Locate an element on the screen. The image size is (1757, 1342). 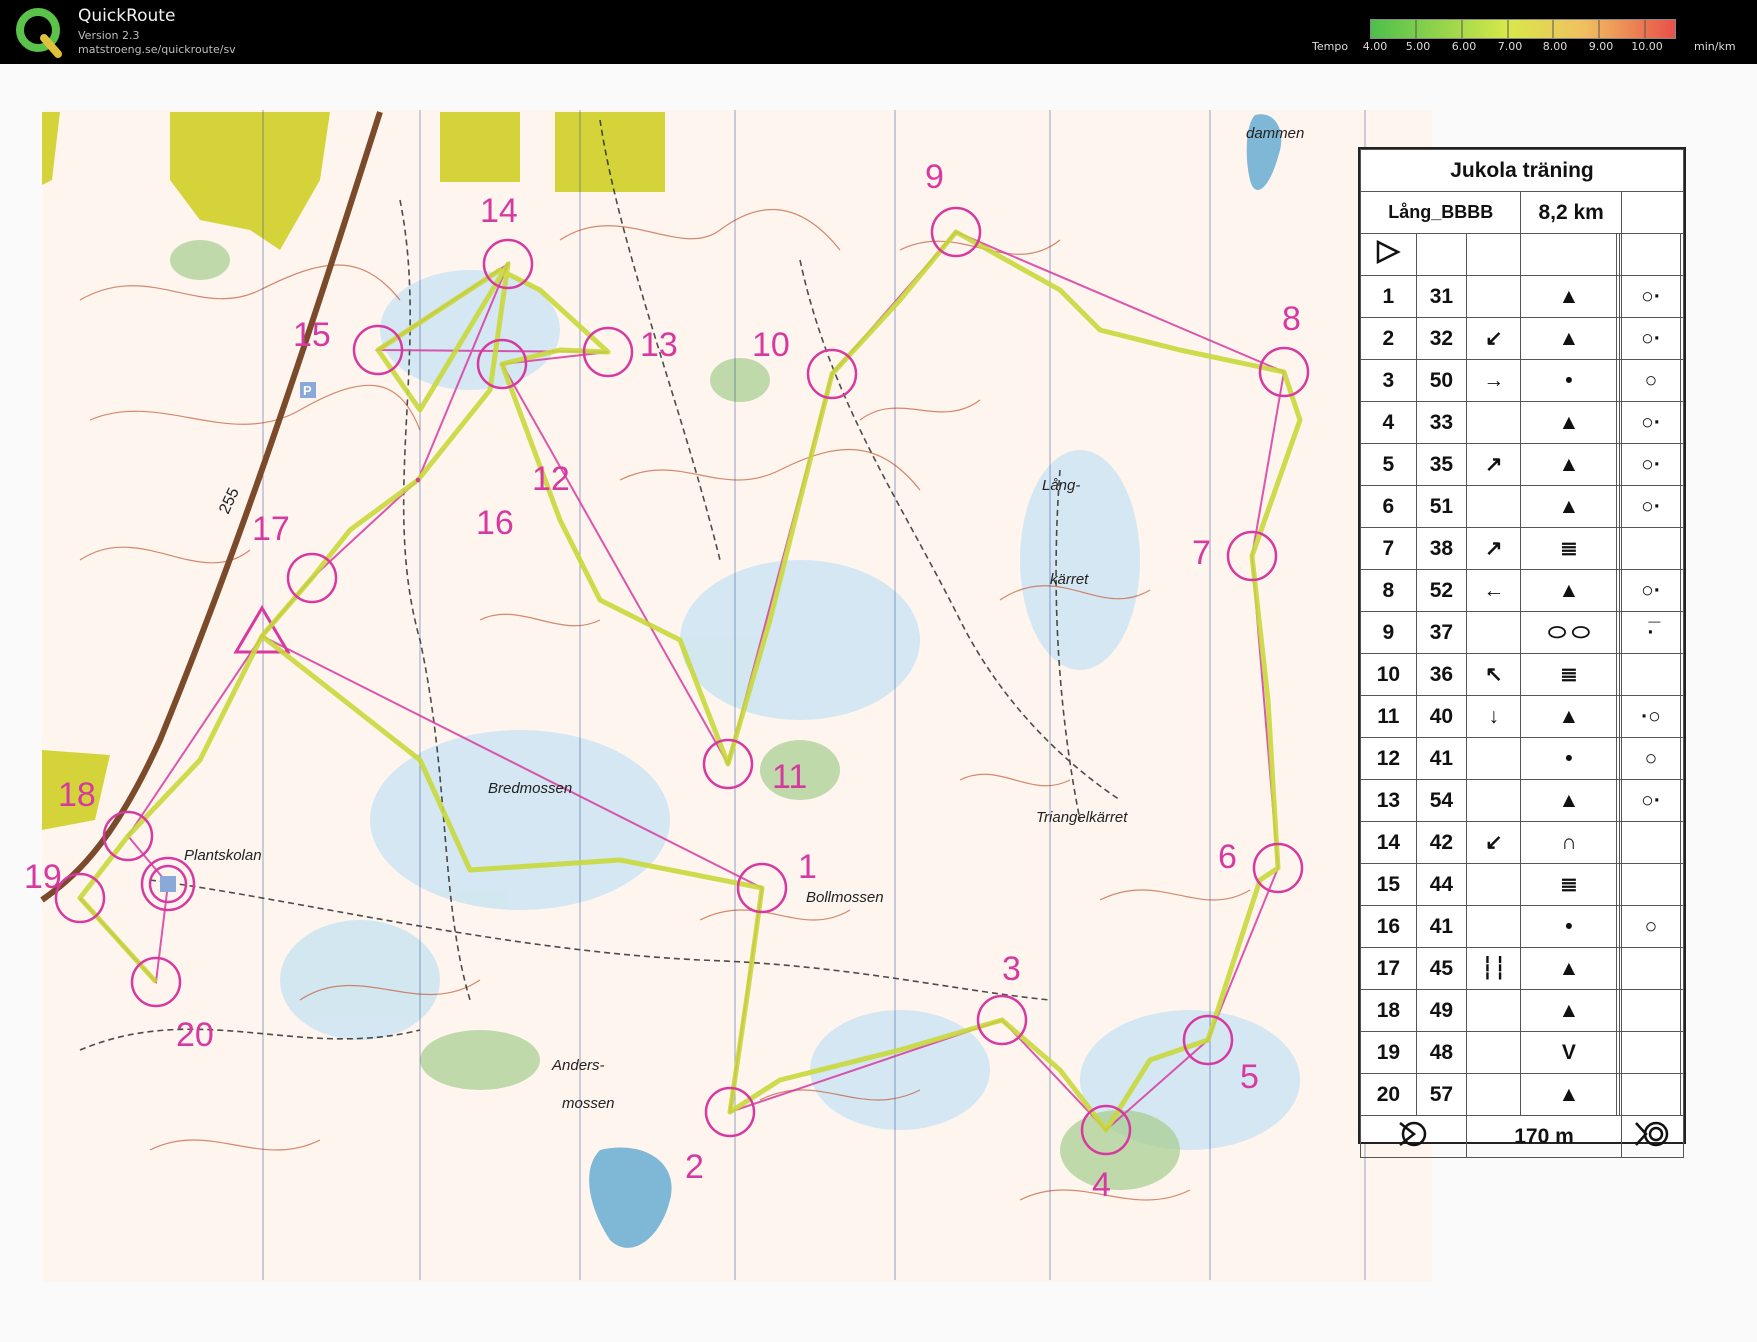
tempo-color-scale is located at coordinates (1523, 29).